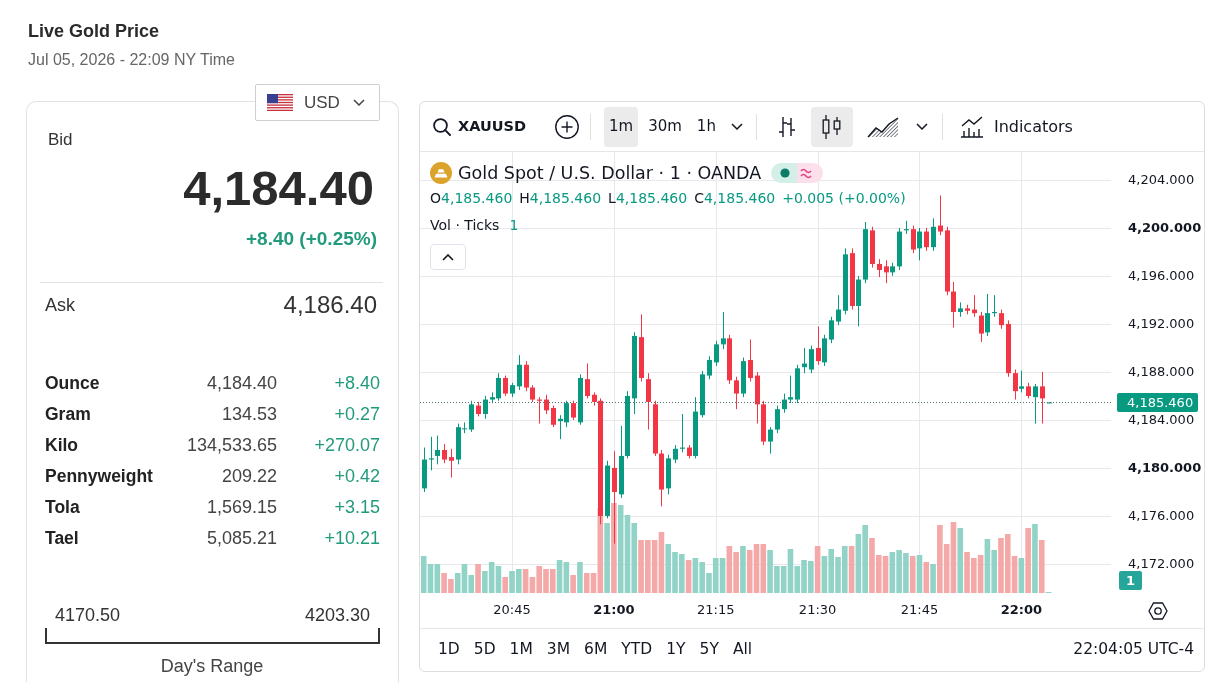 The image size is (1211, 682). What do you see at coordinates (786, 126) in the screenshot?
I see `ohlc-bars-icon` at bounding box center [786, 126].